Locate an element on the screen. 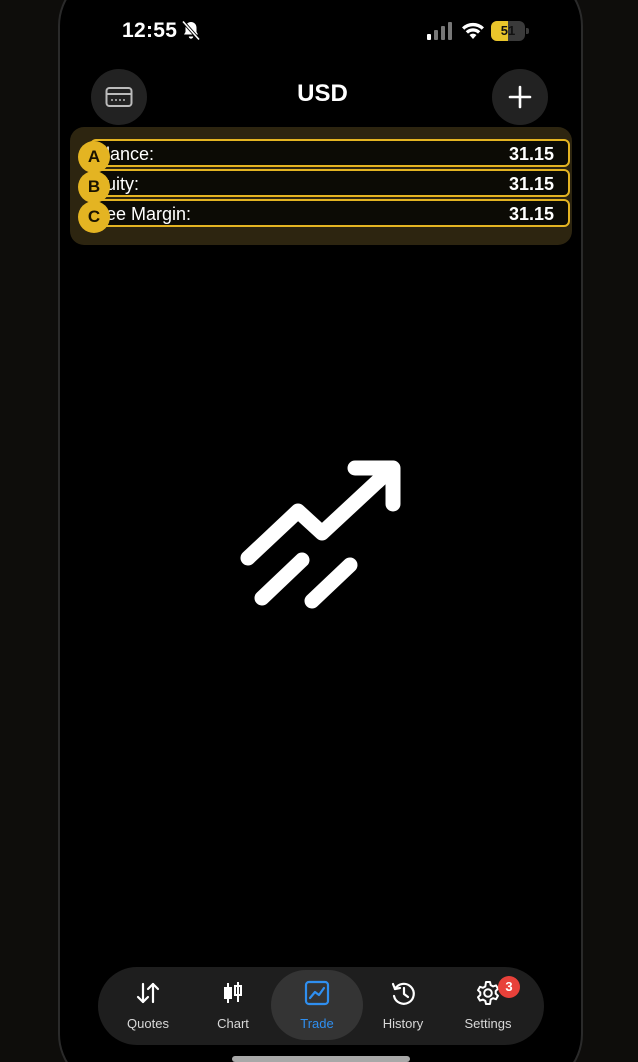 This screenshot has width=638, height=1062. tab-chart: Chart is located at coordinates (233, 1006).